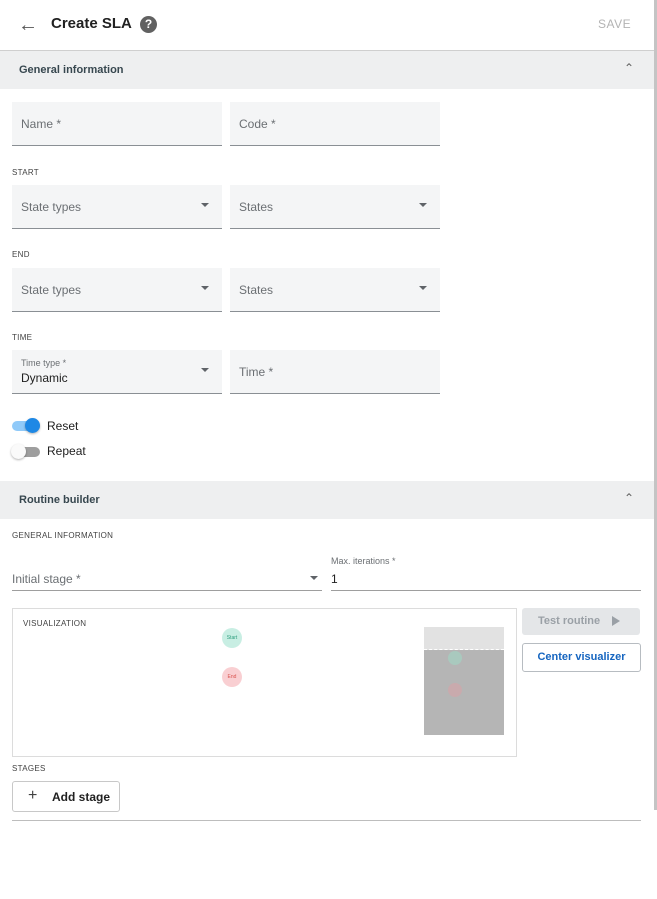 Image resolution: width=657 pixels, height=899 pixels. Describe the element at coordinates (55, 623) in the screenshot. I see `visualization-caption: VISUALIZATION` at that location.